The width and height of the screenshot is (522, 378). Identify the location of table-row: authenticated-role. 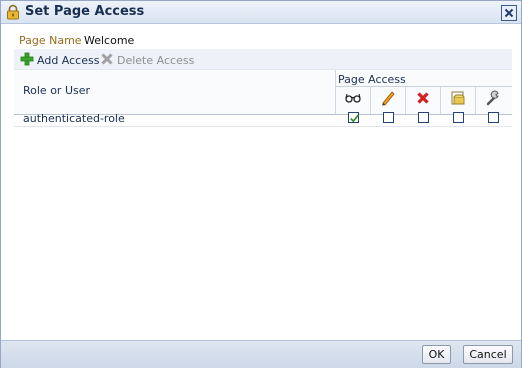
(263, 118).